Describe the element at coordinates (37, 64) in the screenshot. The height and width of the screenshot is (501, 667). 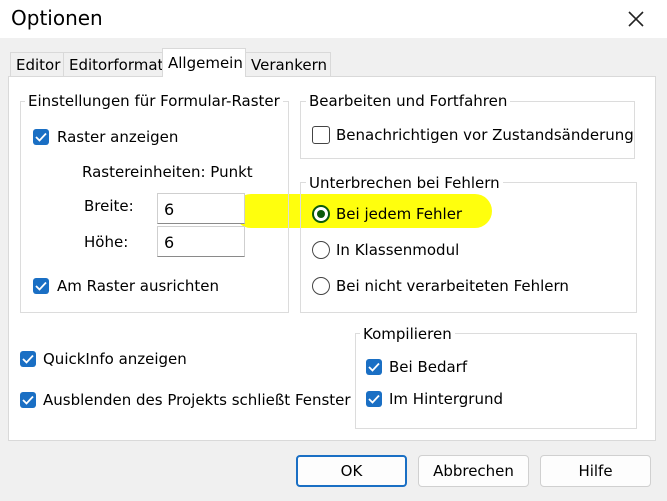
I see `tab-editor: Editor` at that location.